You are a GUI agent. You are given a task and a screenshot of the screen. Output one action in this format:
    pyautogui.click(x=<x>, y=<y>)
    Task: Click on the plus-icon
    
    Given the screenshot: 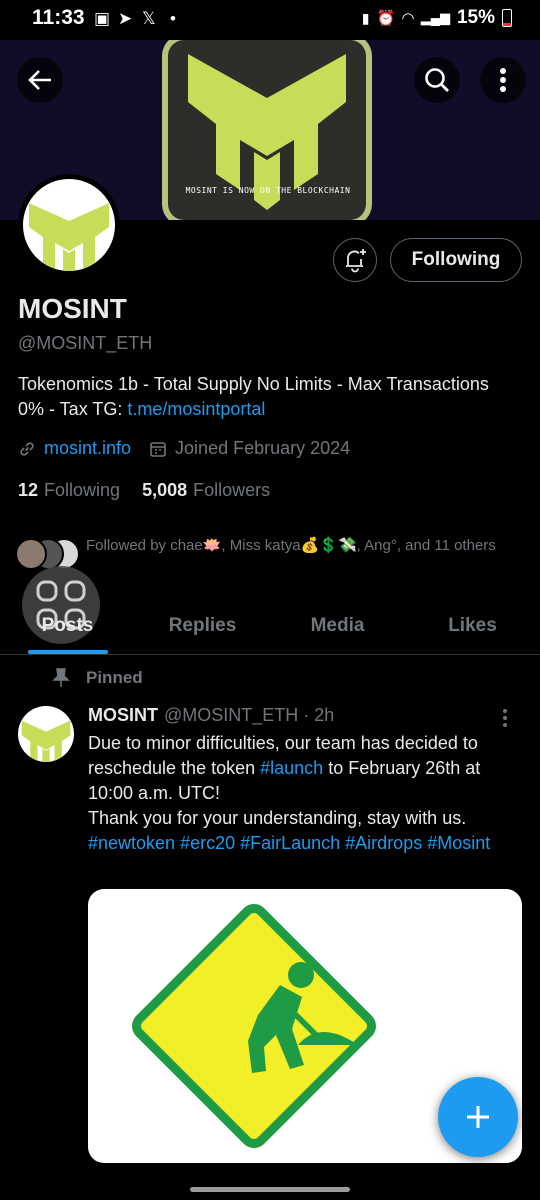 What is the action you would take?
    pyautogui.click(x=478, y=1117)
    